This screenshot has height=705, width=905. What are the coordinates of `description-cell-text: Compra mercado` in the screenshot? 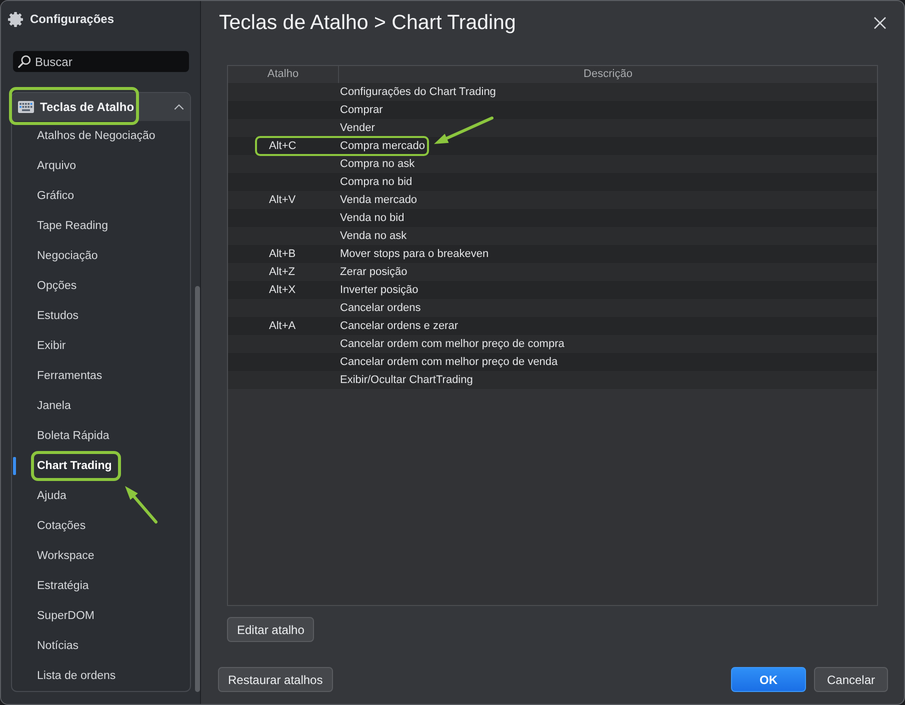 It's located at (382, 146).